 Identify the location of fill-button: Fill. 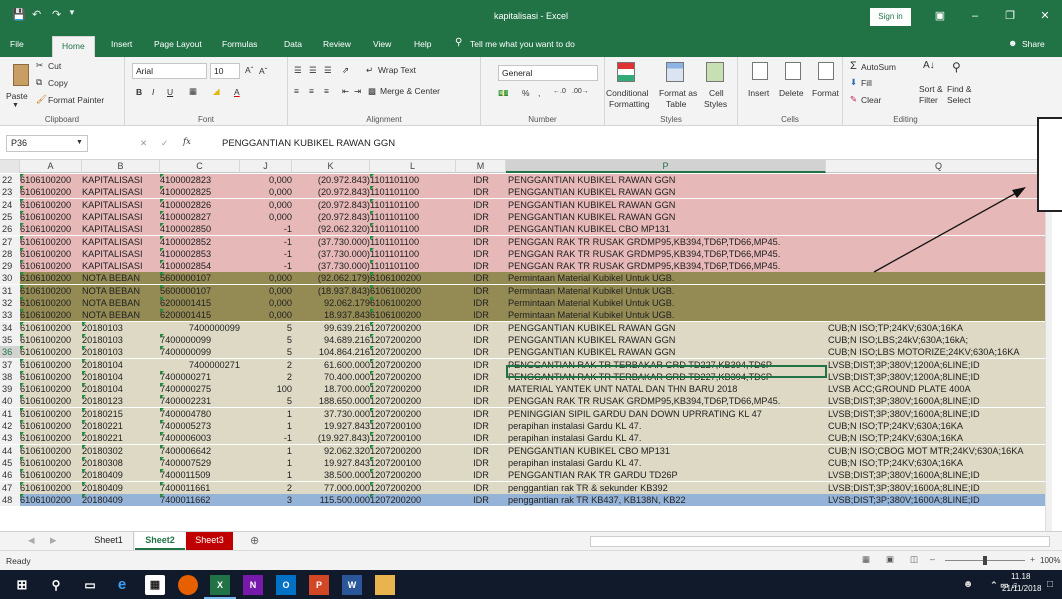
(866, 83).